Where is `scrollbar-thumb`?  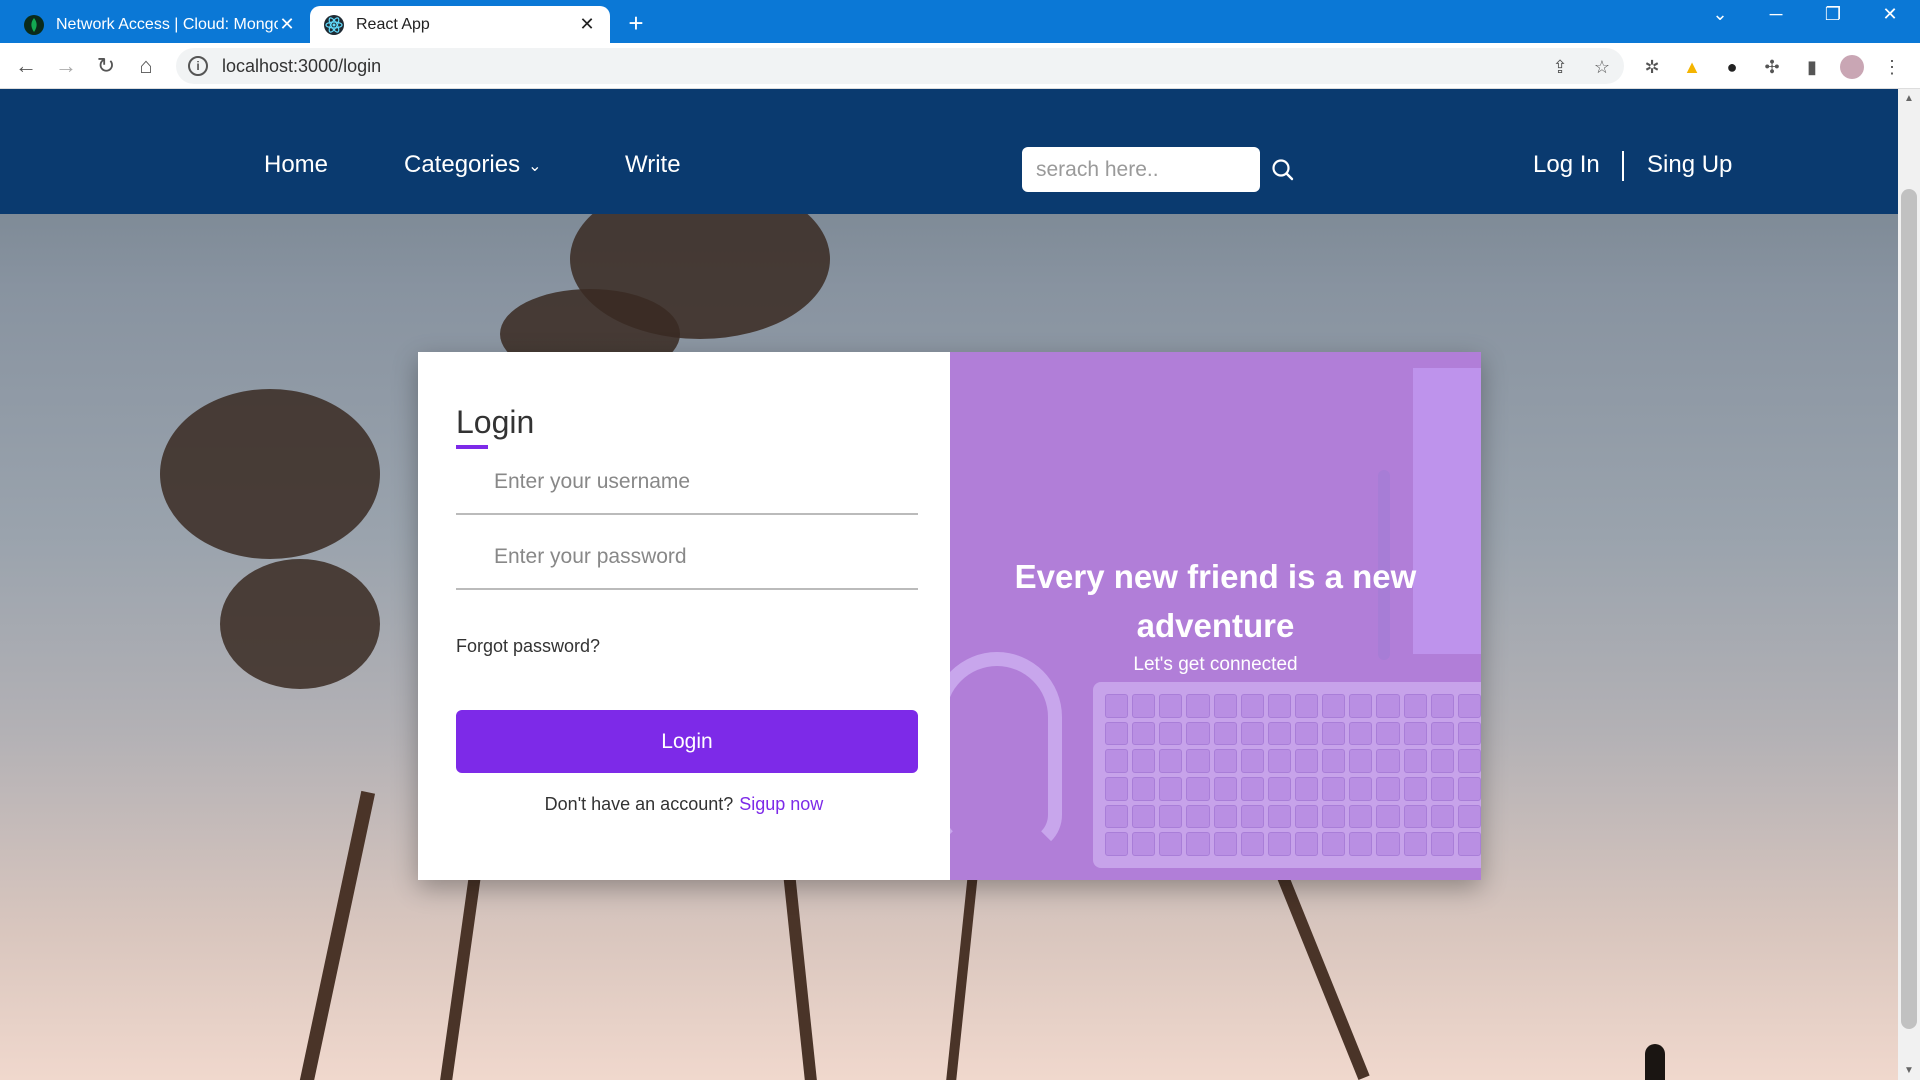
scrollbar-thumb is located at coordinates (1909, 609).